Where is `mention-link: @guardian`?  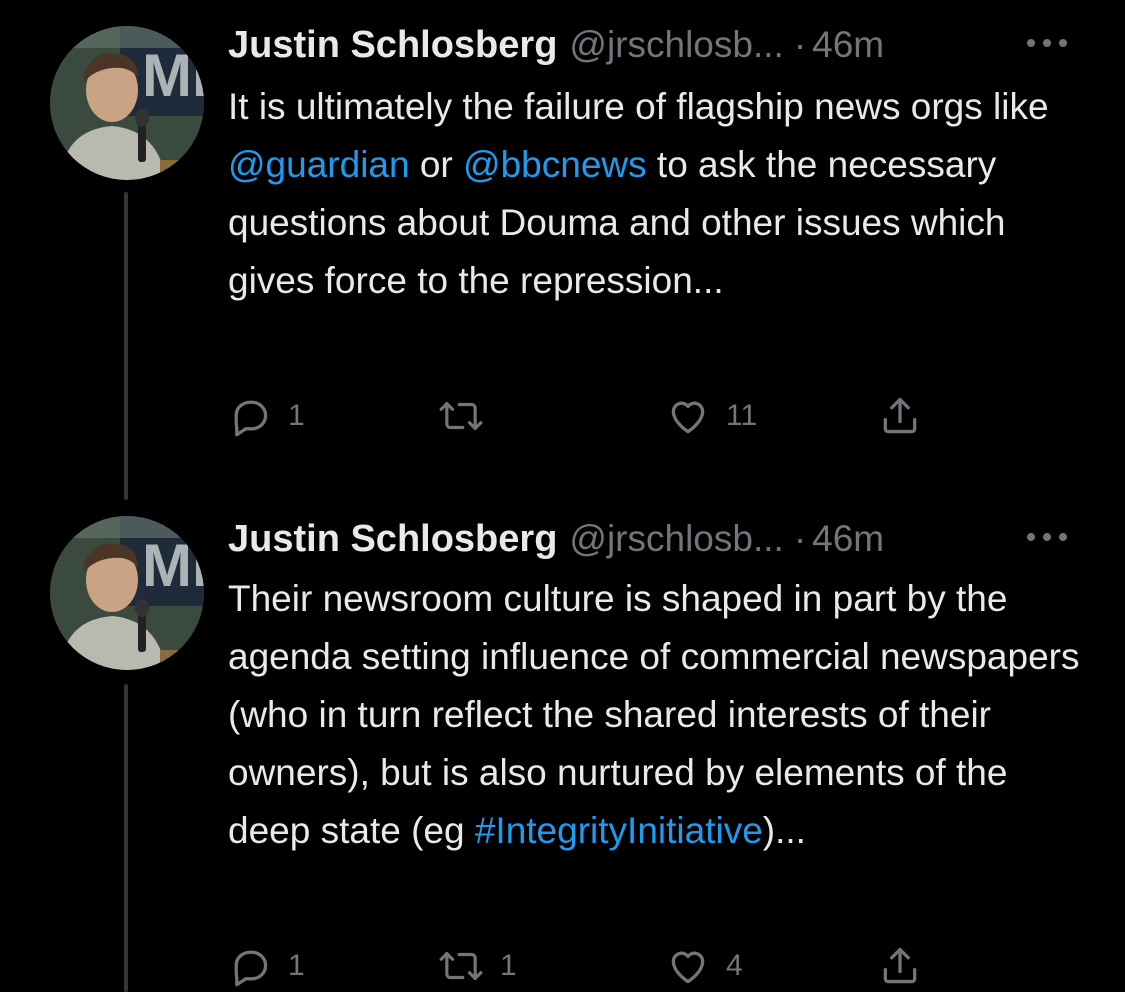
mention-link: @guardian is located at coordinates (319, 164).